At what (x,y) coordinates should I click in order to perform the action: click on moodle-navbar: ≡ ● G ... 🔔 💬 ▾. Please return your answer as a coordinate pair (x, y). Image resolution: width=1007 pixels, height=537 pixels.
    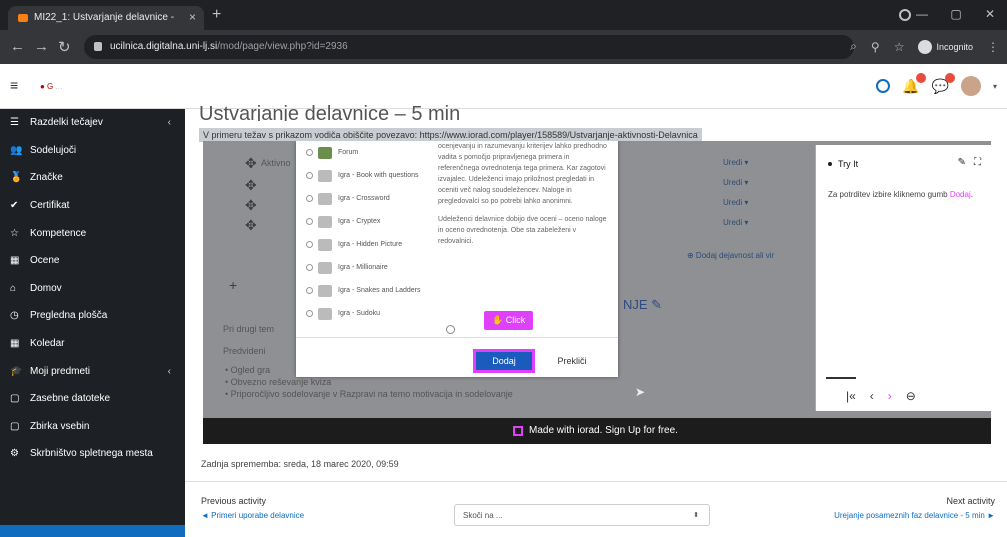
    Looking at the image, I should click on (503, 86).